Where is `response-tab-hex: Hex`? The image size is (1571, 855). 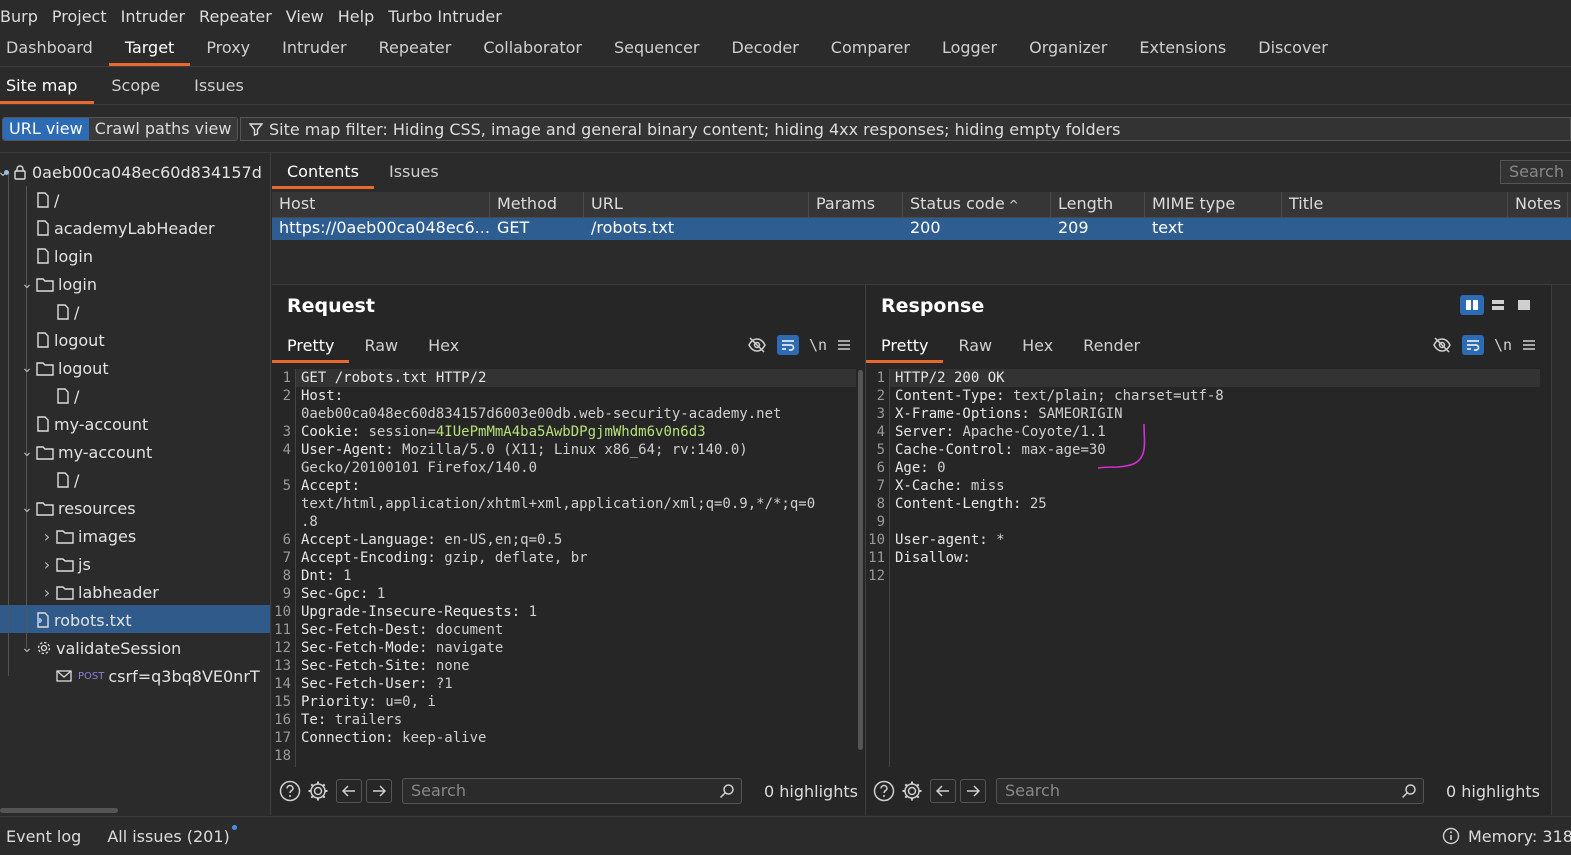 response-tab-hex: Hex is located at coordinates (1037, 347).